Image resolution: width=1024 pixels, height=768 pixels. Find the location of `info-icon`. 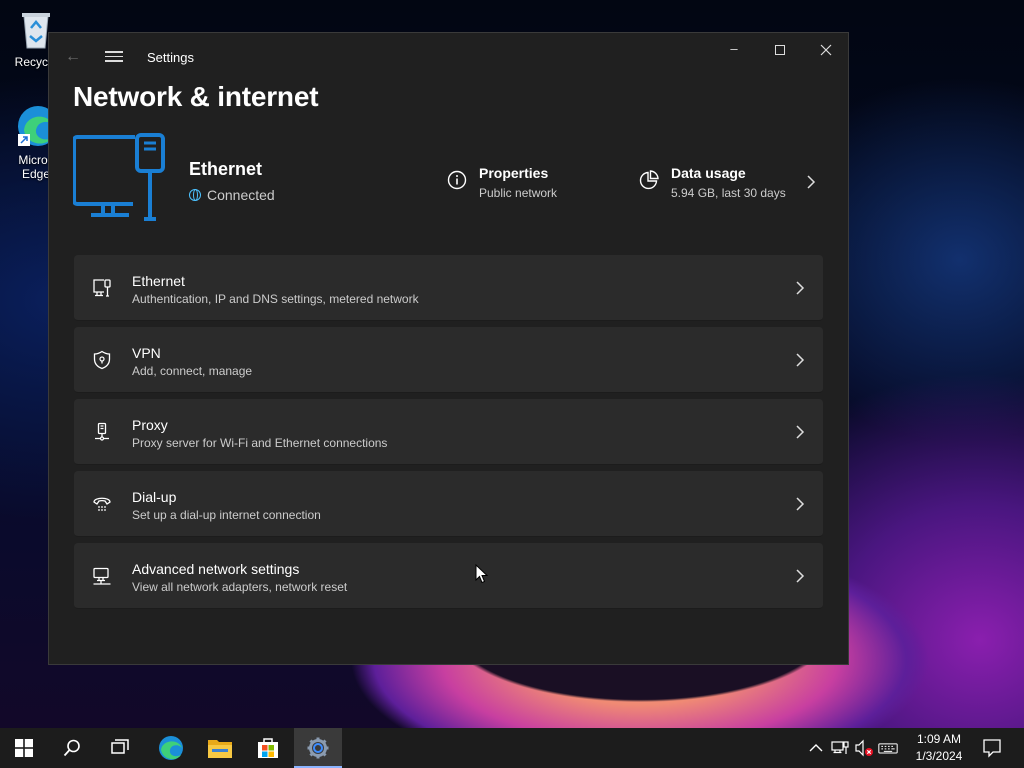

info-icon is located at coordinates (457, 180).